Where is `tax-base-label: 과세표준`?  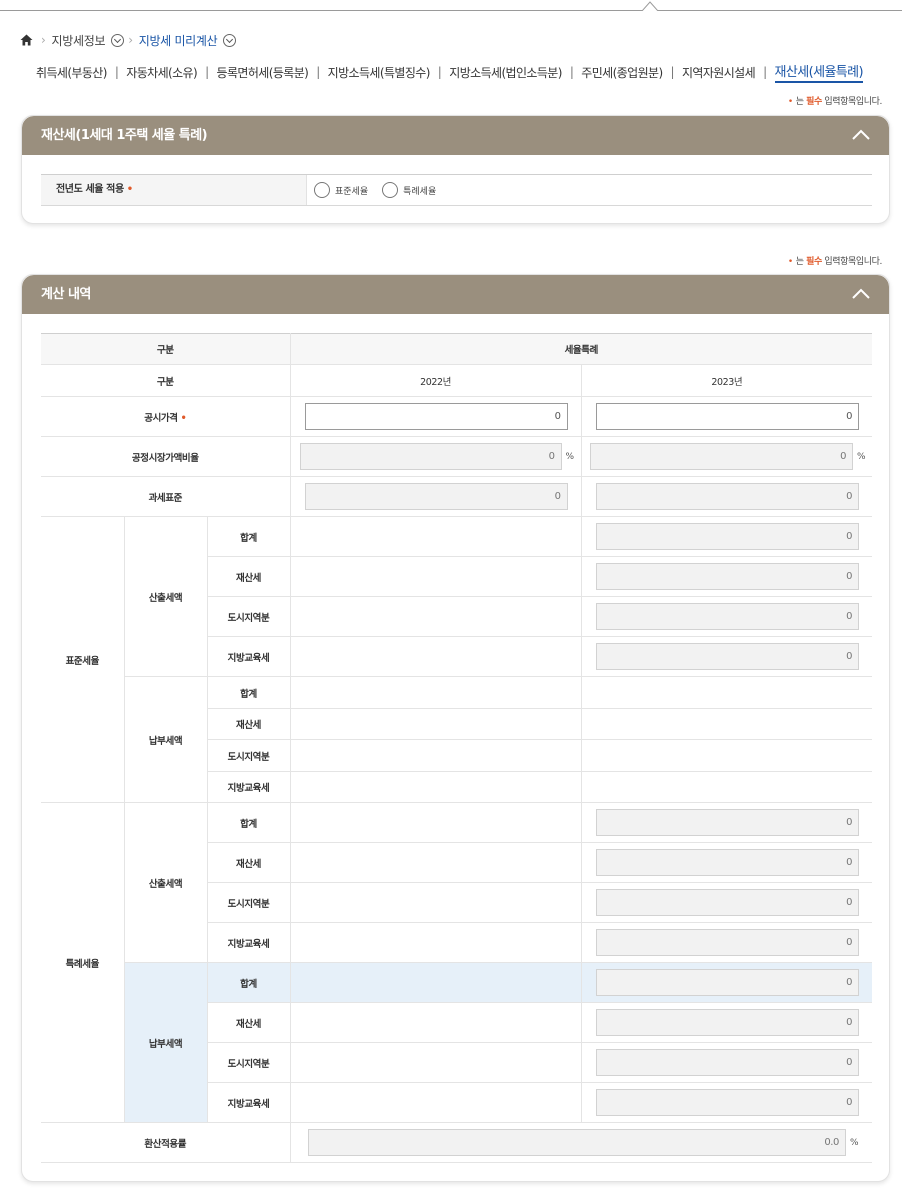 tax-base-label: 과세표준 is located at coordinates (166, 496).